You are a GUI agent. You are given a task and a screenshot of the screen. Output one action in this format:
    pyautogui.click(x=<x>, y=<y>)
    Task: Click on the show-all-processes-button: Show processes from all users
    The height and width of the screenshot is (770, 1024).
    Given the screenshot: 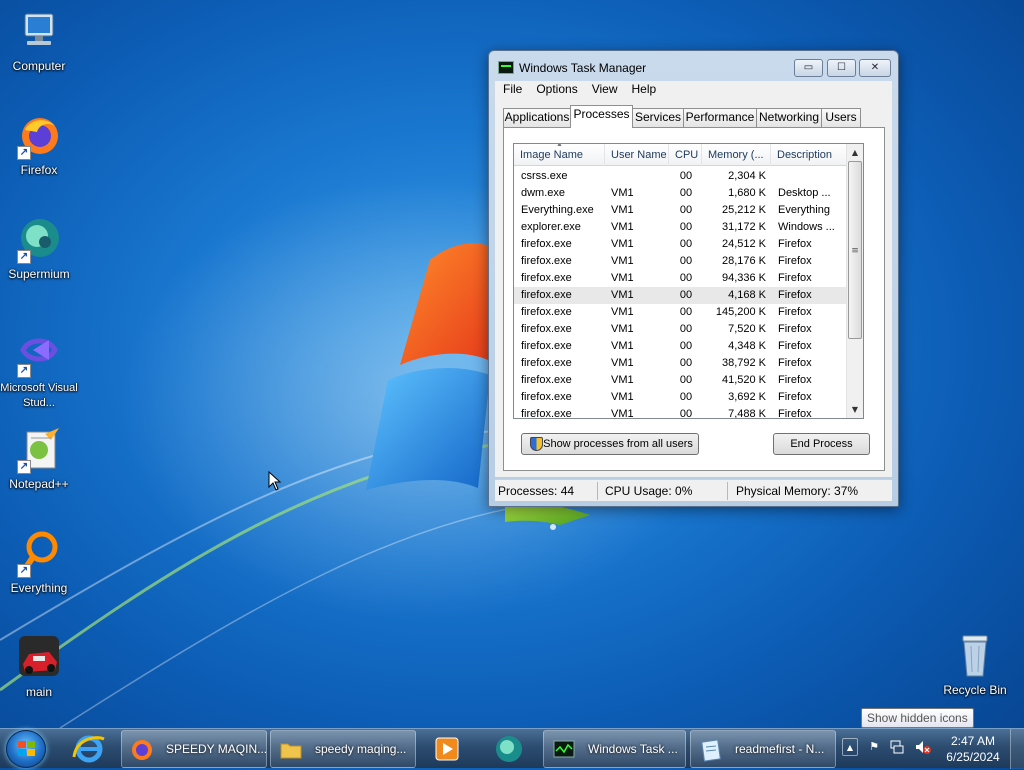 What is the action you would take?
    pyautogui.click(x=610, y=444)
    